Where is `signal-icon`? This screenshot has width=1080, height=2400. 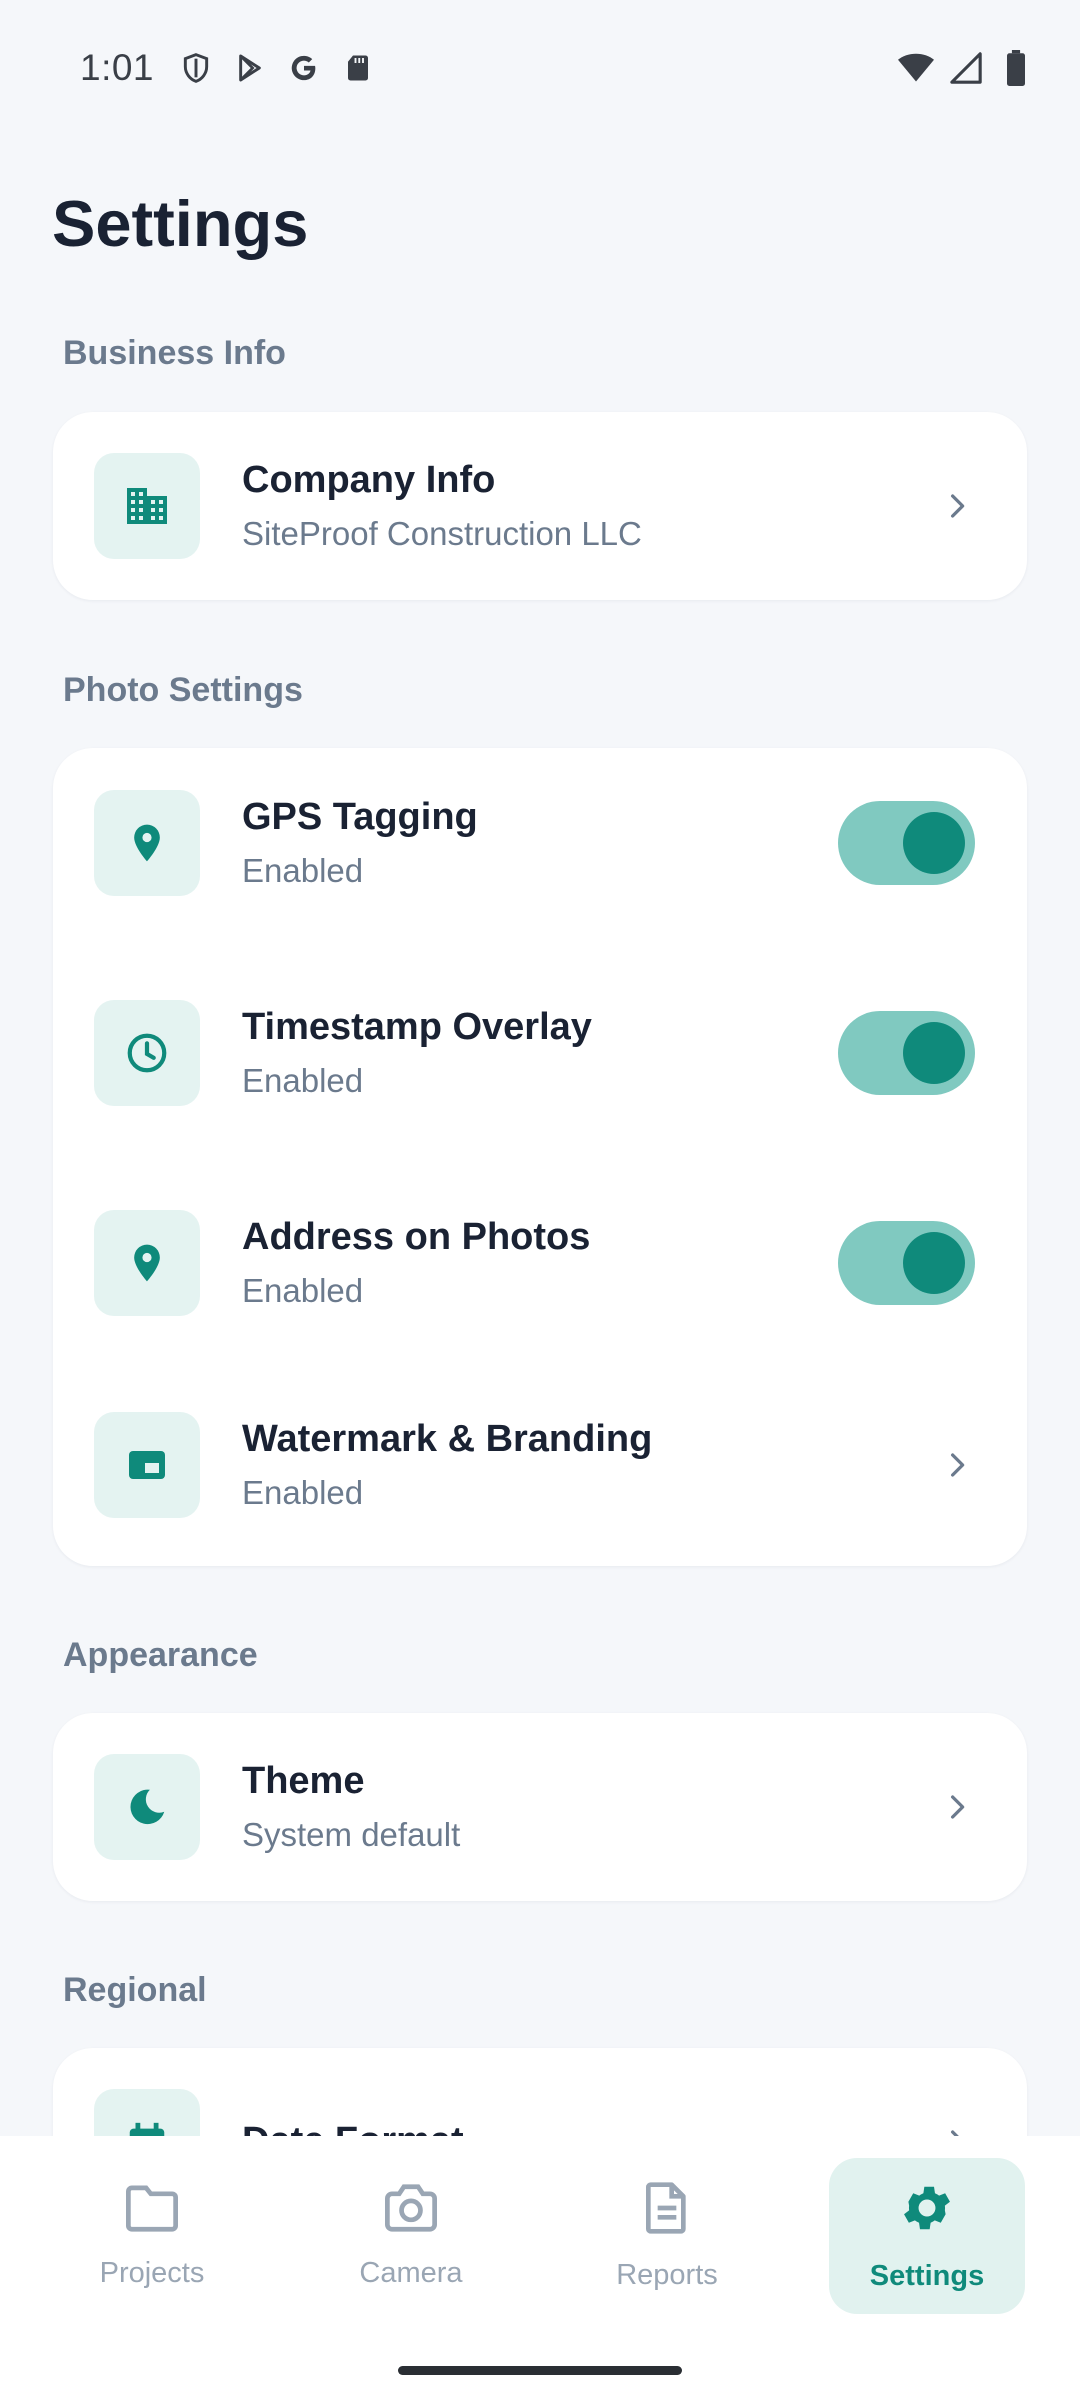
signal-icon is located at coordinates (966, 68).